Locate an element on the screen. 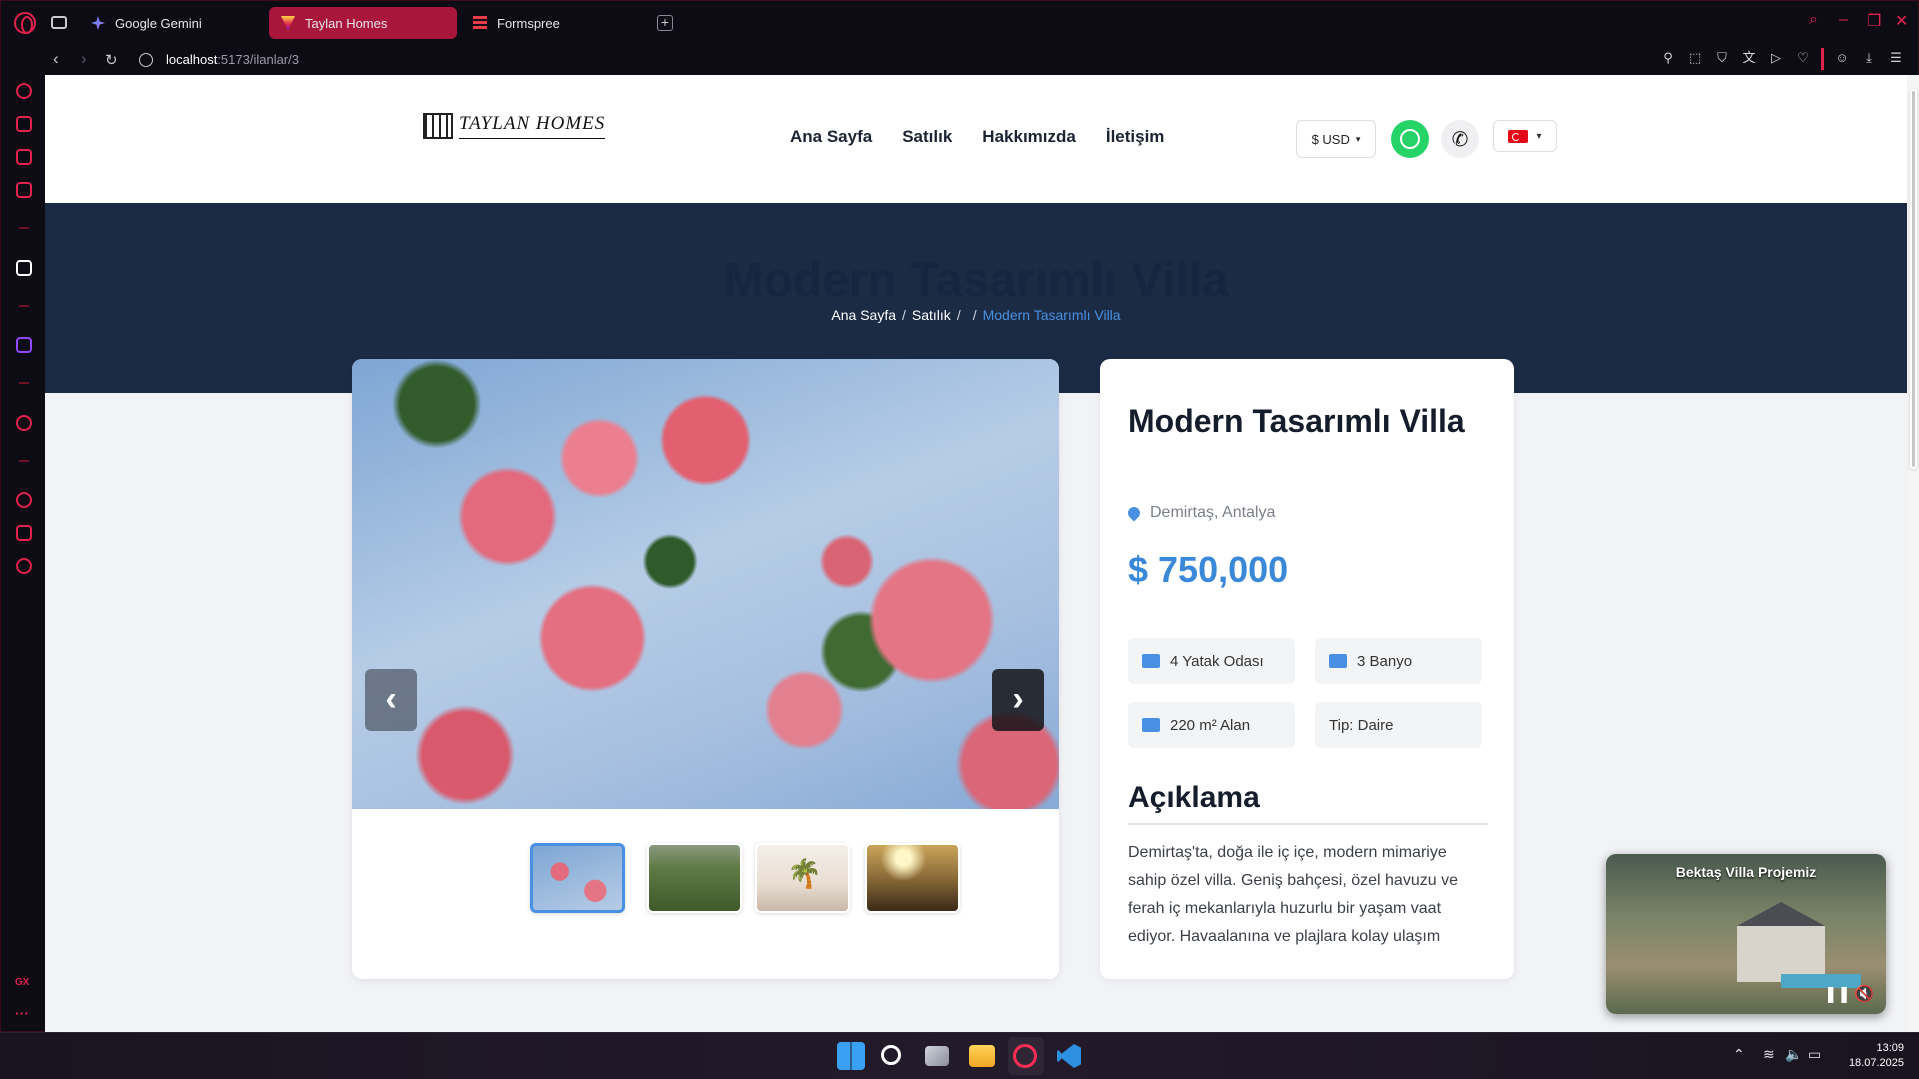 Image resolution: width=1919 pixels, height=1079 pixels. messenger-icon is located at coordinates (24, 190).